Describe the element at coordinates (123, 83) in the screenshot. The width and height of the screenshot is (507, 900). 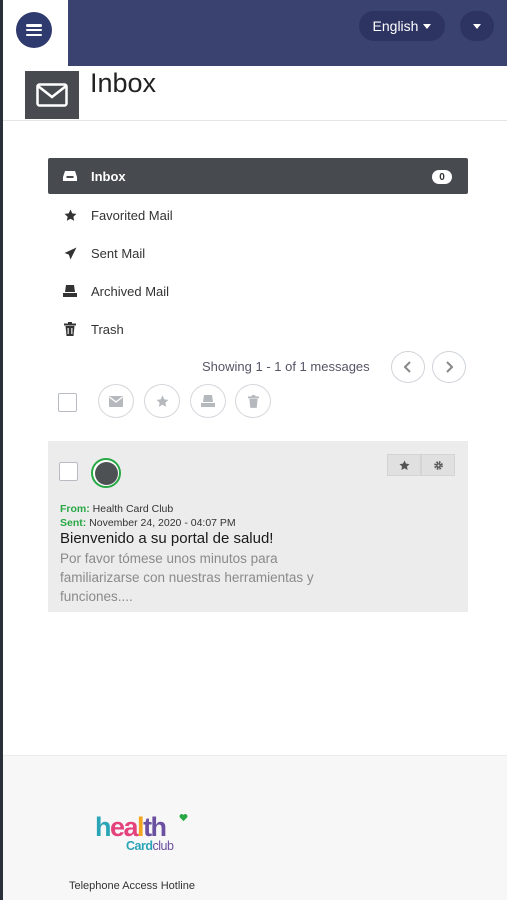
I see `page-title: Inbox` at that location.